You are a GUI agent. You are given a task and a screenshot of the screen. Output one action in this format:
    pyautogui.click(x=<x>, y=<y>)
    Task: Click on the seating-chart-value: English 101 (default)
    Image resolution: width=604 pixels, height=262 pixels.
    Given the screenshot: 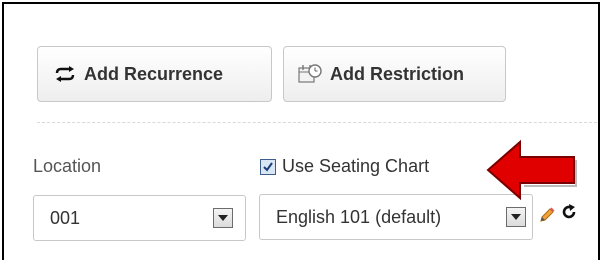 What is the action you would take?
    pyautogui.click(x=359, y=216)
    